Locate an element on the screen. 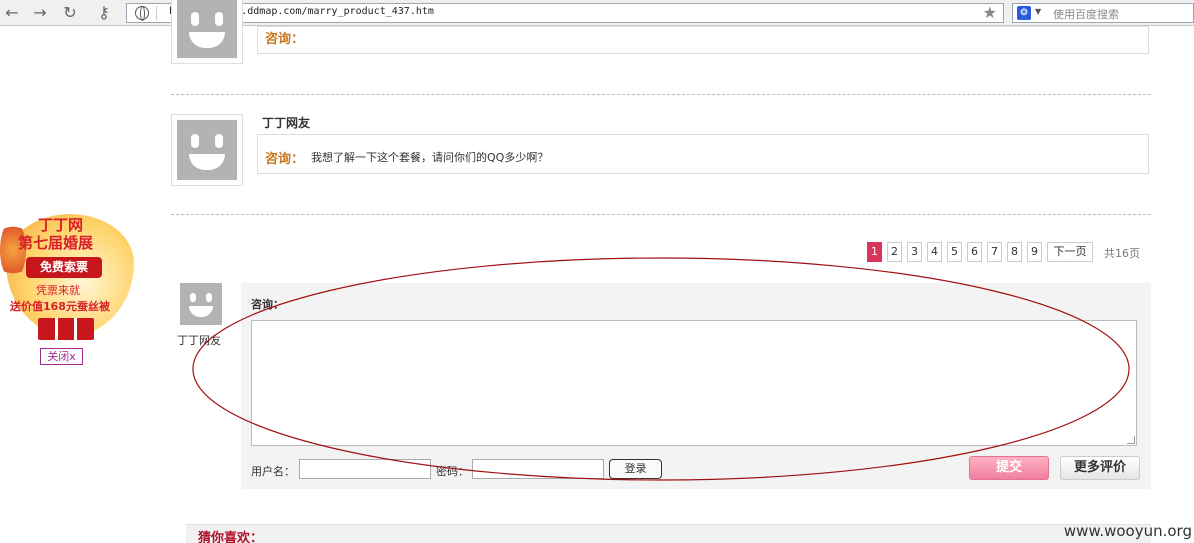  comment-username: 丁丁网友 is located at coordinates (286, 123).